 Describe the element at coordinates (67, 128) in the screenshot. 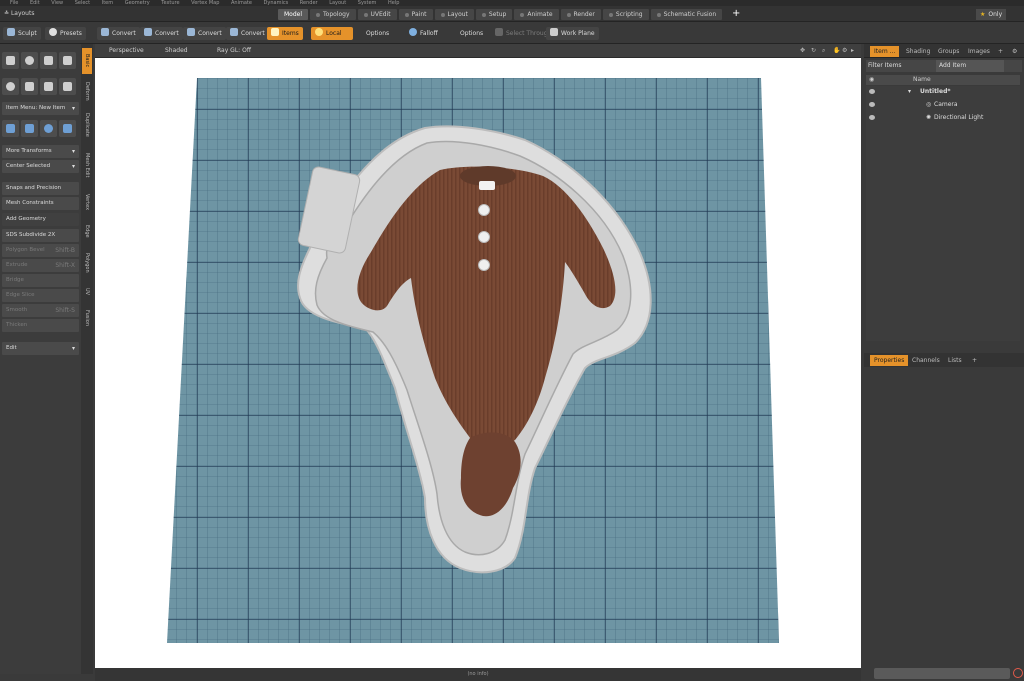

I see `pyramid-icon` at that location.